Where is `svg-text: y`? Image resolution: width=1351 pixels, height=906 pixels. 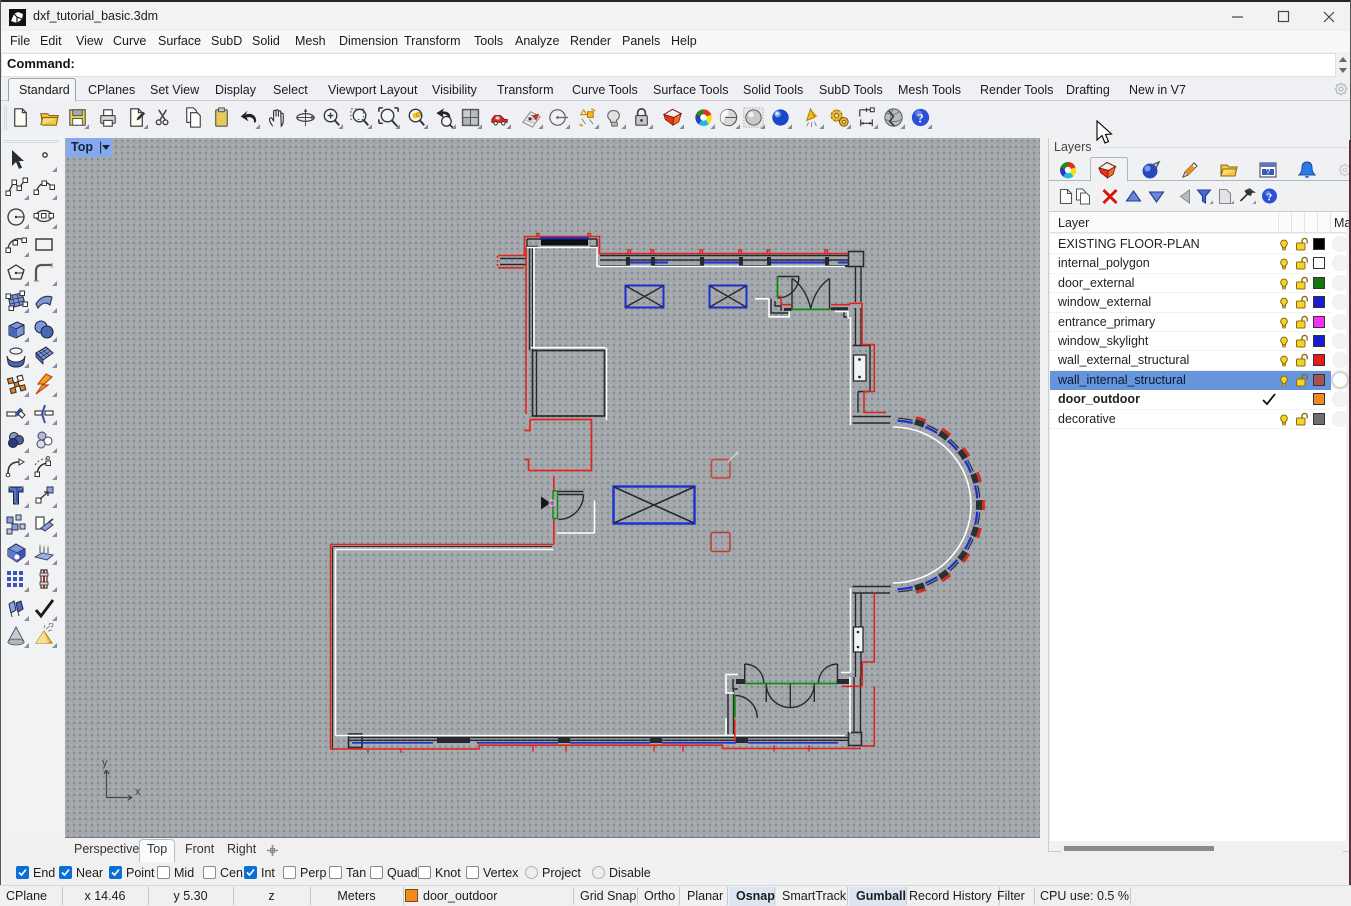 svg-text: y is located at coordinates (105, 763).